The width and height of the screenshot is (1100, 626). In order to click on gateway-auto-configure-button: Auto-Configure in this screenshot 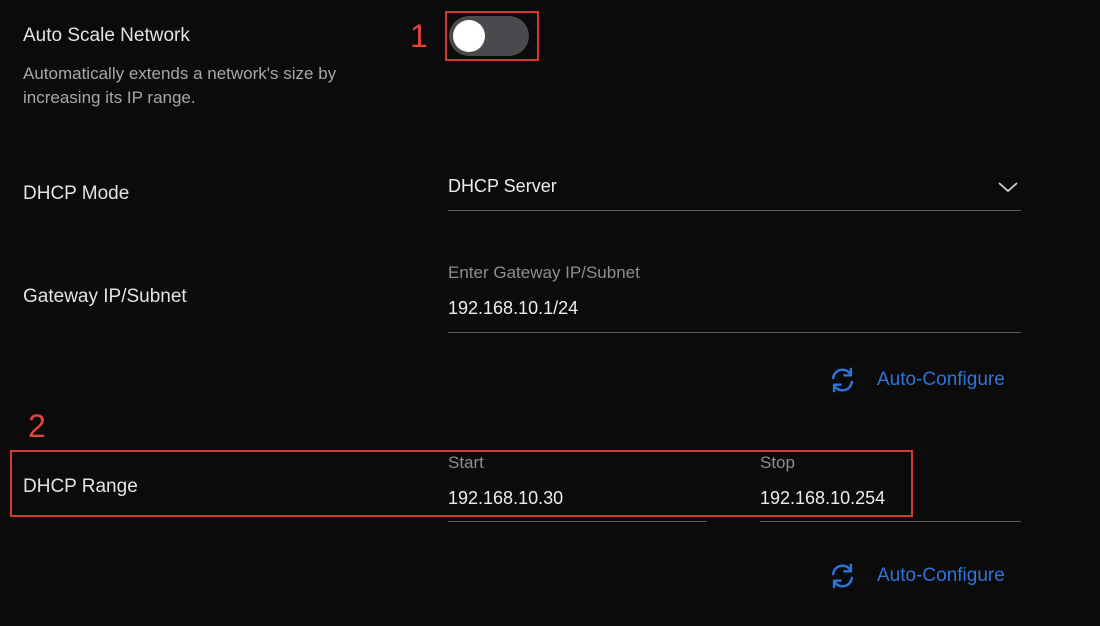, I will do `click(916, 380)`.